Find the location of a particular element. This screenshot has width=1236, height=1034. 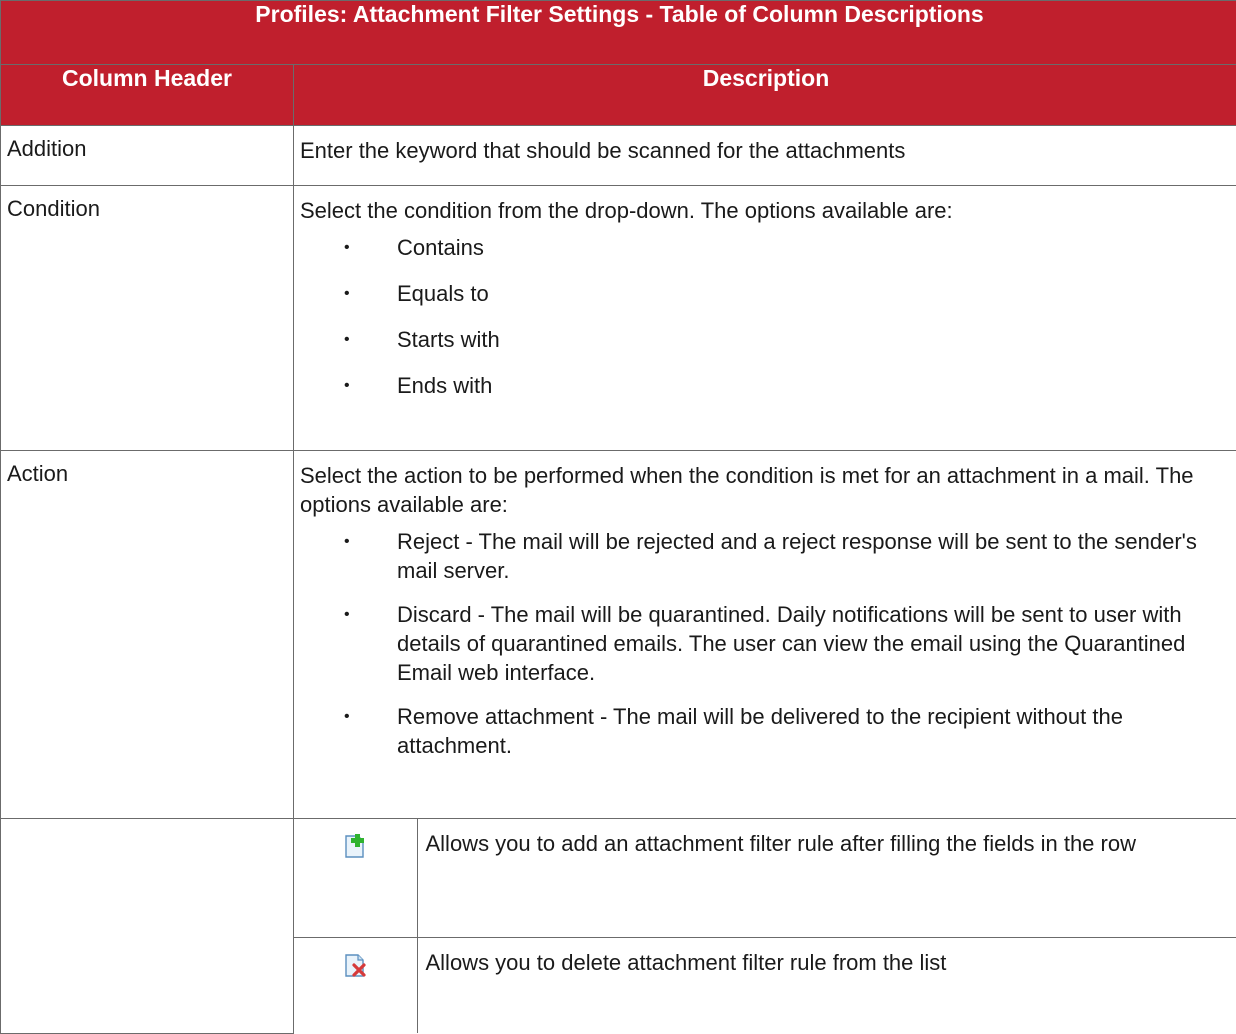

add-rule-icon is located at coordinates (355, 854).